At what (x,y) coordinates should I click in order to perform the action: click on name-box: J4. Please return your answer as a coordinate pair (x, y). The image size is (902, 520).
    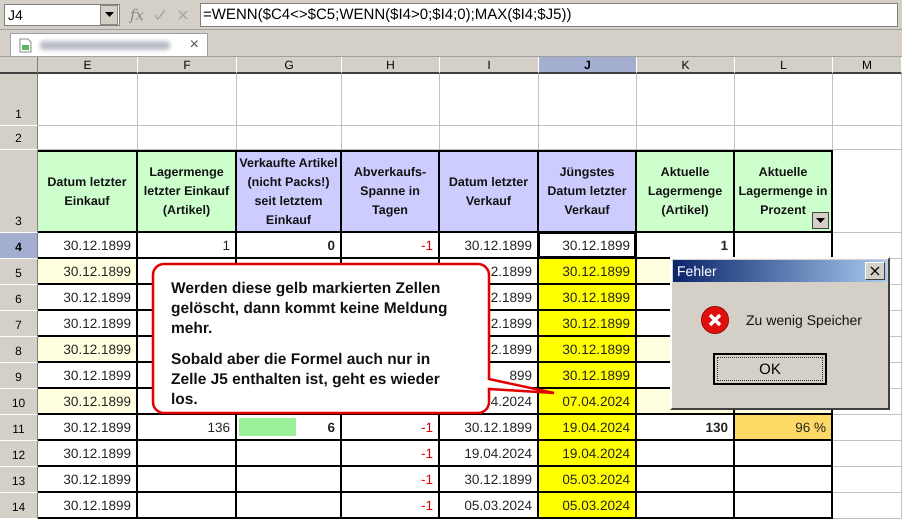
    Looking at the image, I should click on (62, 15).